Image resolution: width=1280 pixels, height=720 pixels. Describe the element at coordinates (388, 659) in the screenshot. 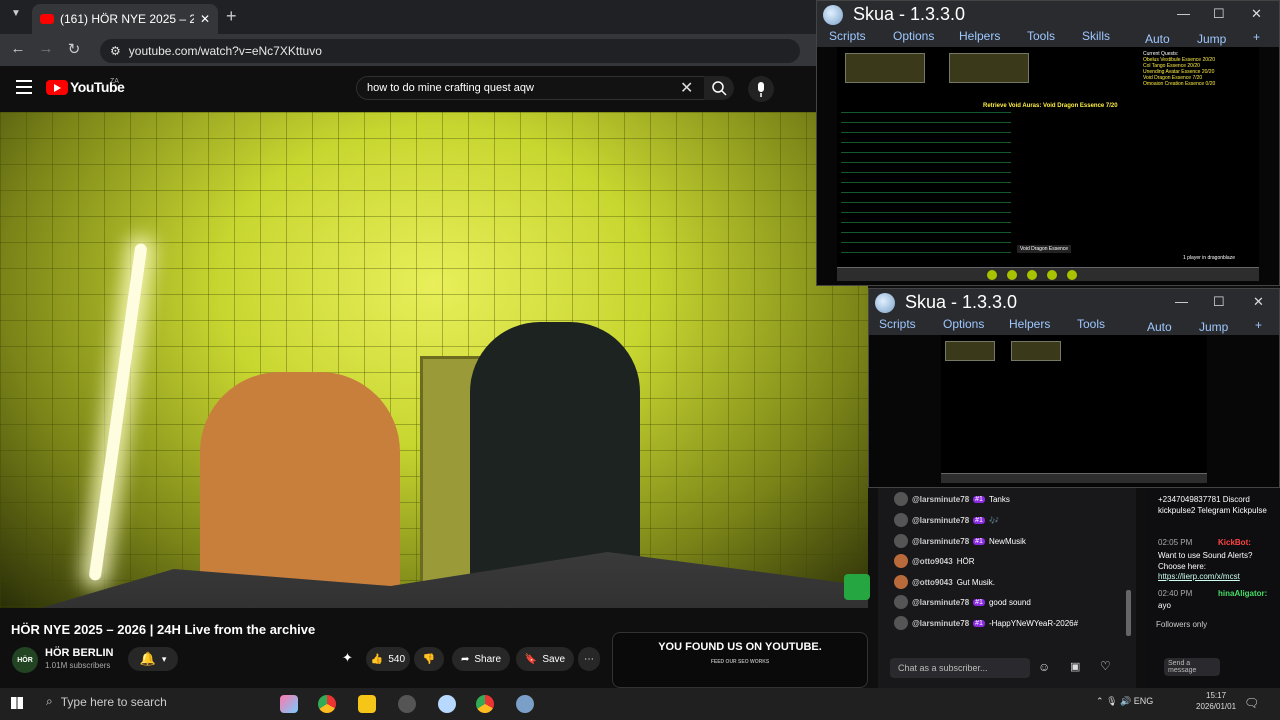

I see `like-button: 👍 540` at that location.